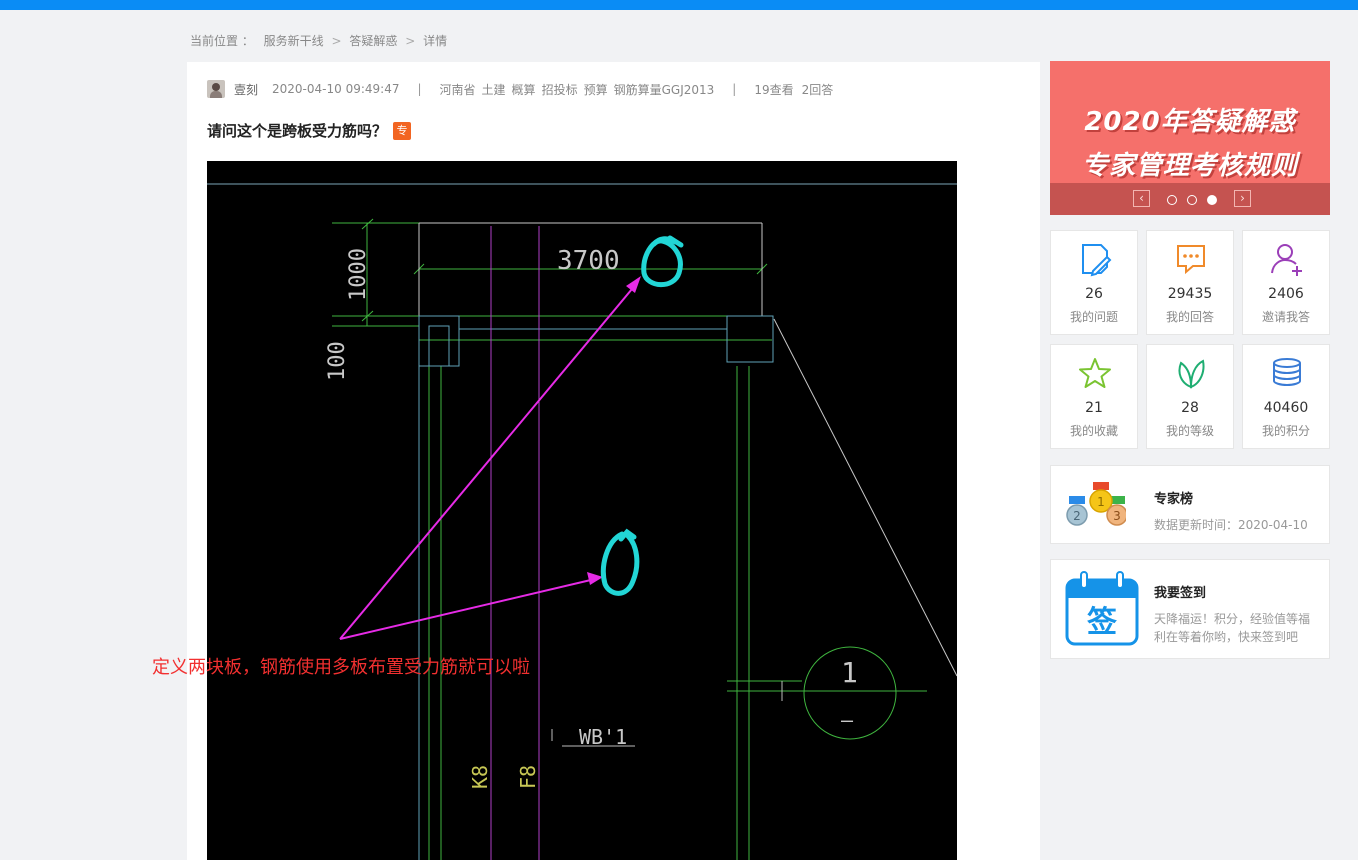  I want to click on rebar-label-k8: K8, so click(480, 777).